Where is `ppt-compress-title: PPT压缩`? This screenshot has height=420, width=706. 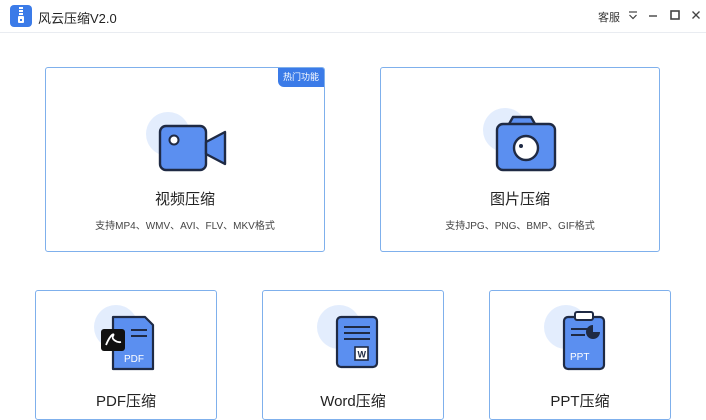 ppt-compress-title: PPT压缩 is located at coordinates (580, 401).